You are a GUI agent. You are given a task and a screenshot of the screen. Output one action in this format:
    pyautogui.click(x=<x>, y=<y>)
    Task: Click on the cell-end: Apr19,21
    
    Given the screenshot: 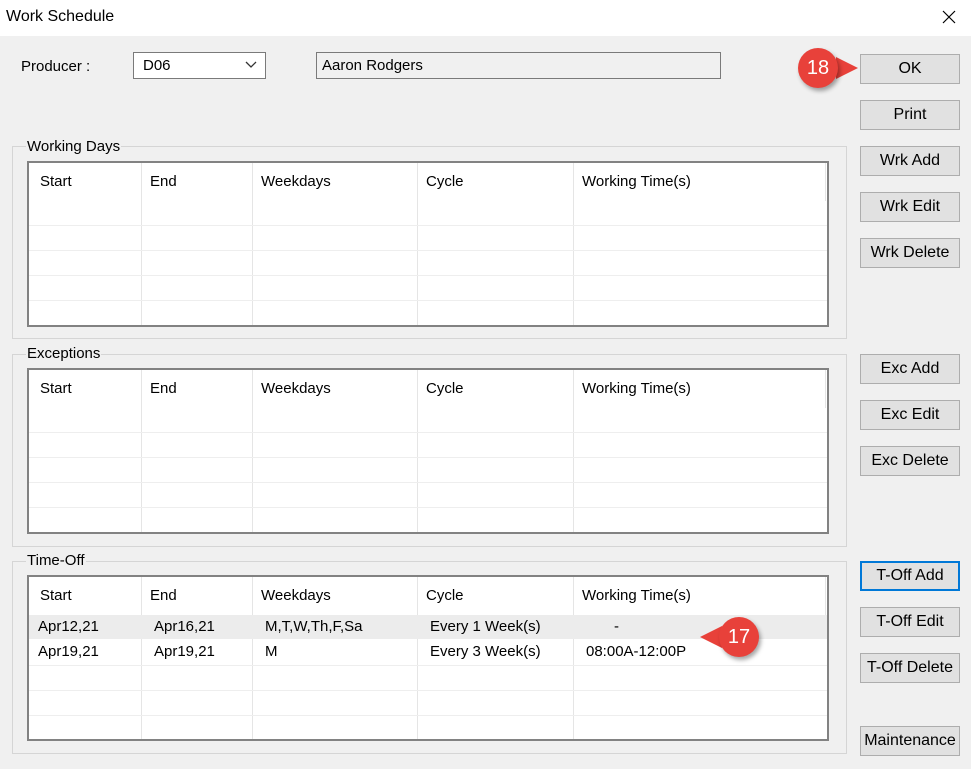 What is the action you would take?
    pyautogui.click(x=184, y=651)
    